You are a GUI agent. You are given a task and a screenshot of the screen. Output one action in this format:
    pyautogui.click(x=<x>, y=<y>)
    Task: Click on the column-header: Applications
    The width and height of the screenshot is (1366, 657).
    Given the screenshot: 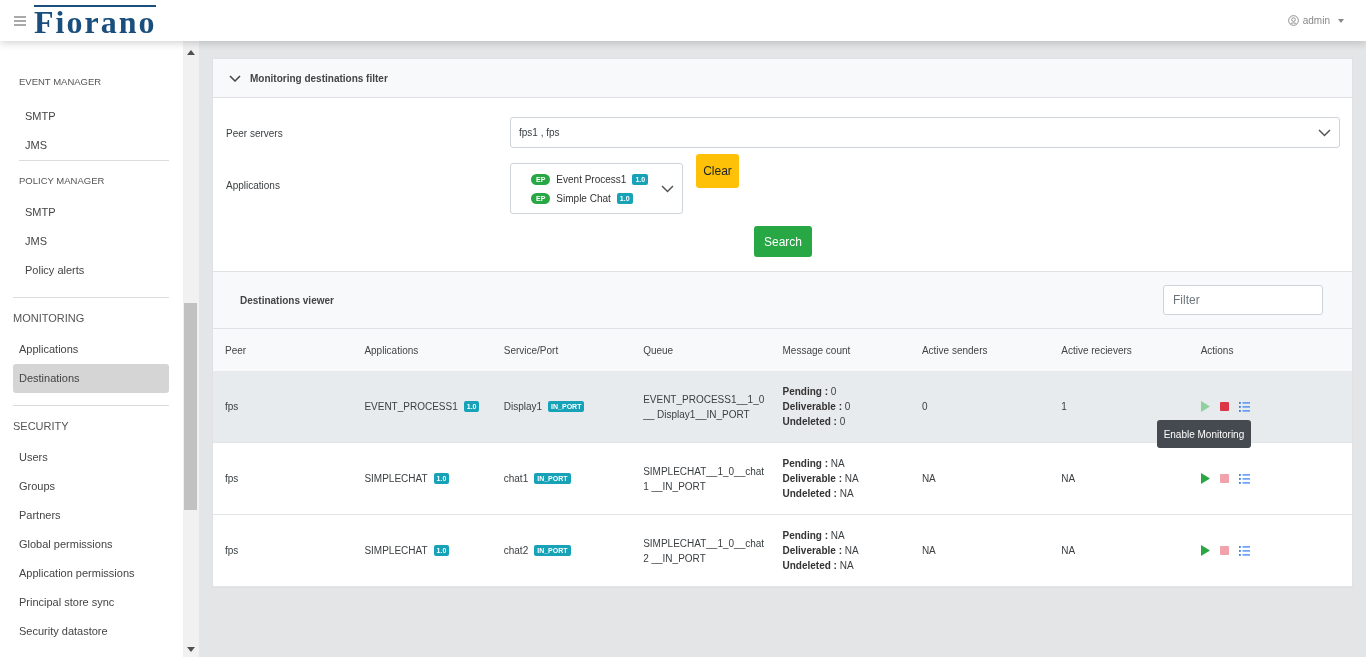 What is the action you would take?
    pyautogui.click(x=392, y=350)
    